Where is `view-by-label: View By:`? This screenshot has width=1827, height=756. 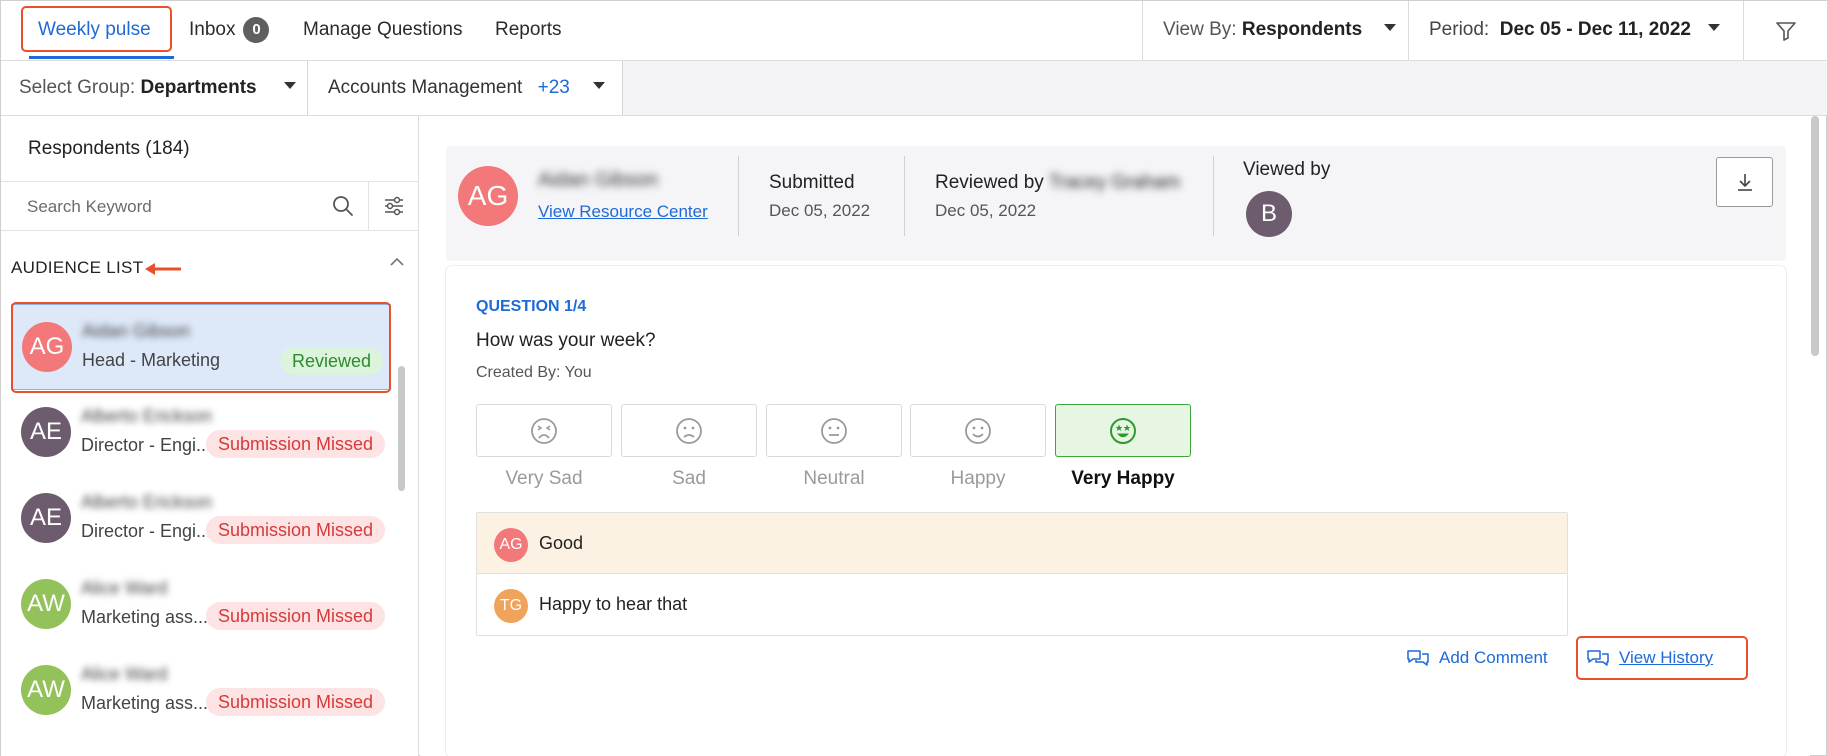
view-by-label: View By: is located at coordinates (1200, 29).